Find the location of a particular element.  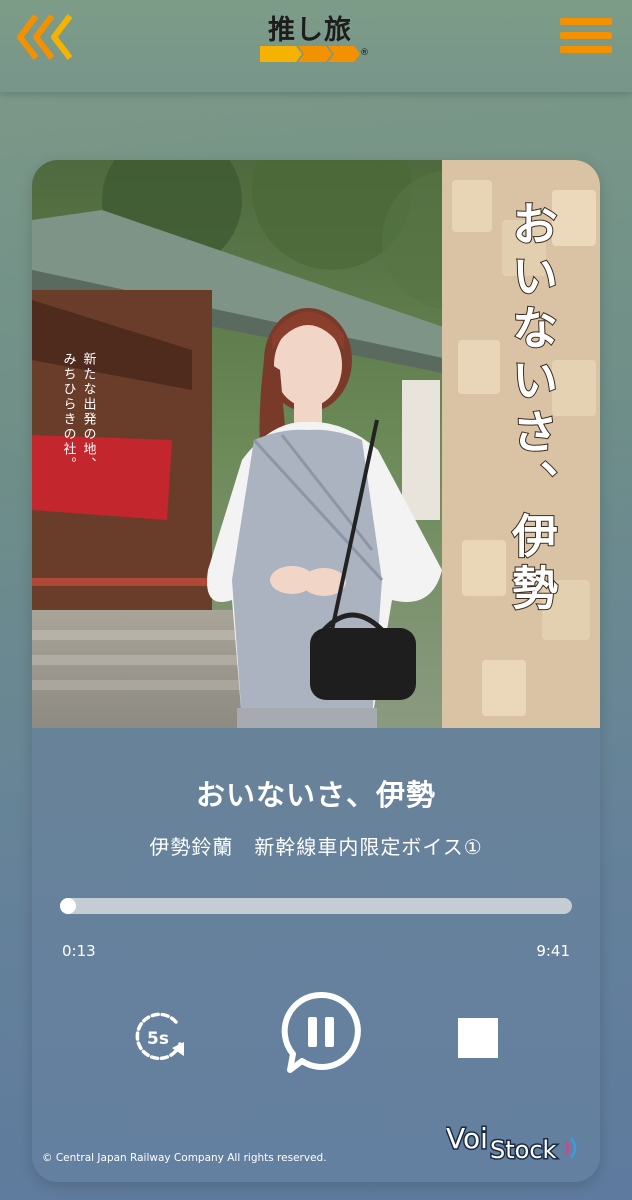

registered-mark: ® is located at coordinates (364, 53).